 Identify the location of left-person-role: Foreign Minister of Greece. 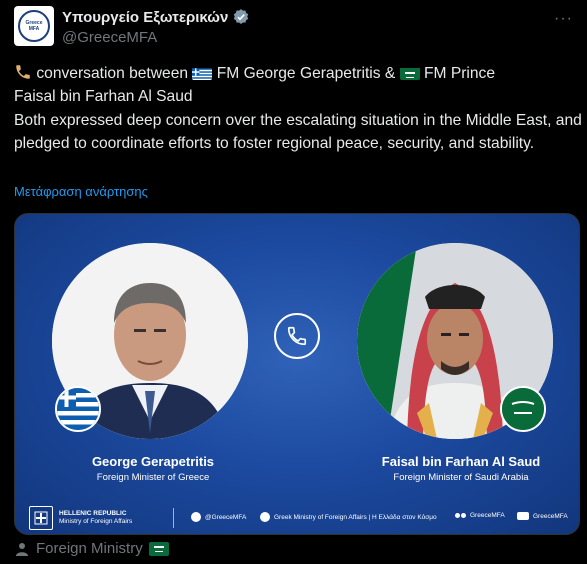
(153, 477).